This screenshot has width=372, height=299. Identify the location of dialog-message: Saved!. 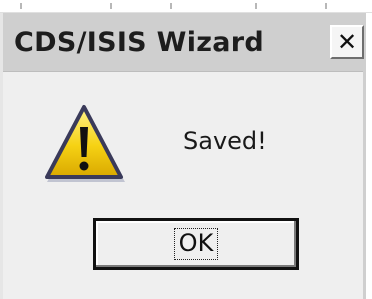
(225, 141).